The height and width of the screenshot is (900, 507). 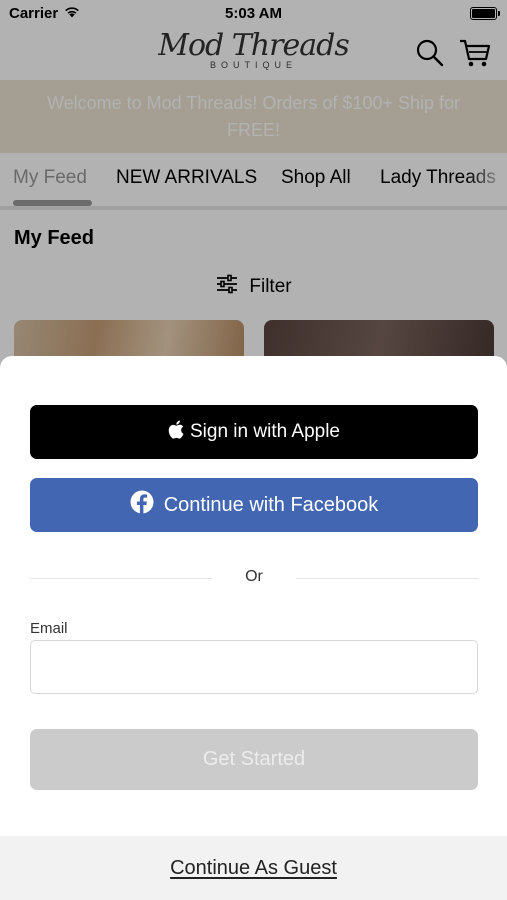 I want to click on divider-line, so click(x=387, y=578).